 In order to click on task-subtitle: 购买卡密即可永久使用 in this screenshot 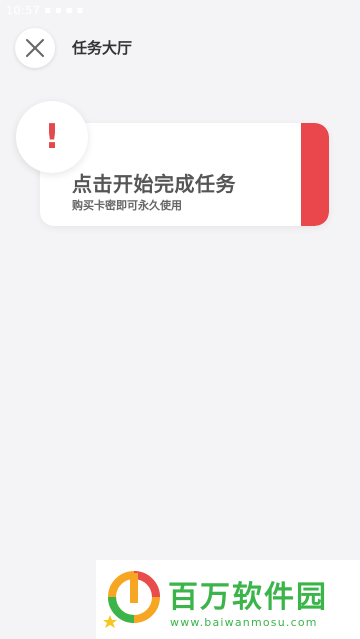, I will do `click(127, 205)`.